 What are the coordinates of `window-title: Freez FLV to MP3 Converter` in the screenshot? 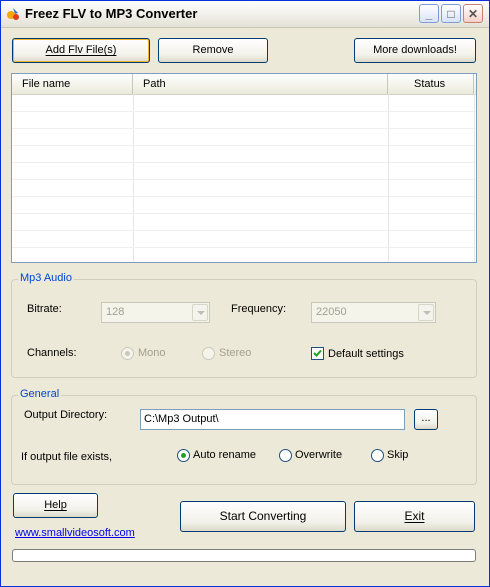 It's located at (111, 13).